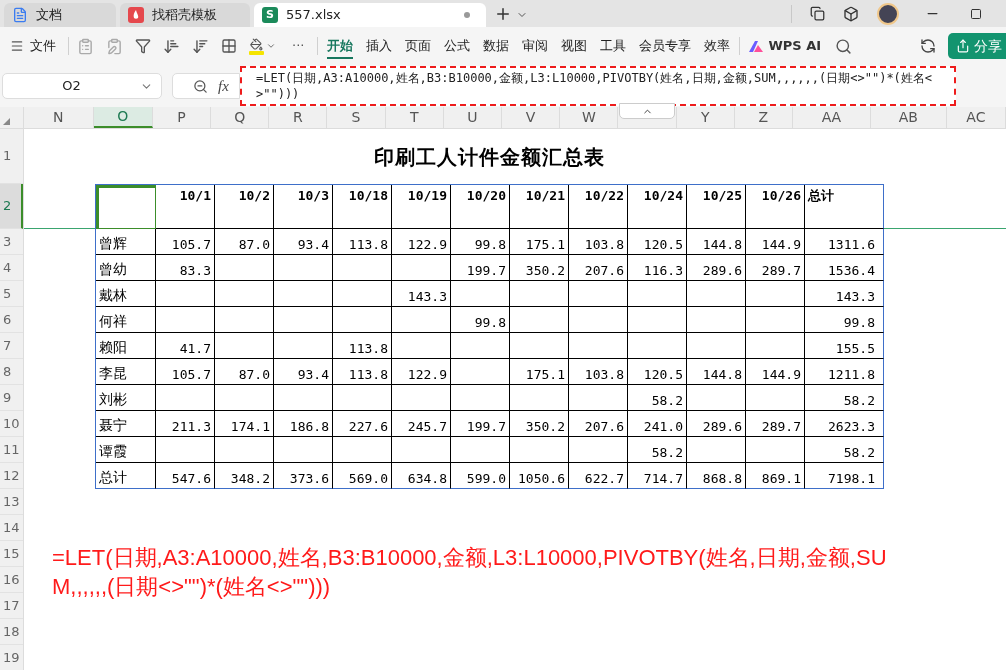  Describe the element at coordinates (908, 117) in the screenshot. I see `column-header: AB` at that location.